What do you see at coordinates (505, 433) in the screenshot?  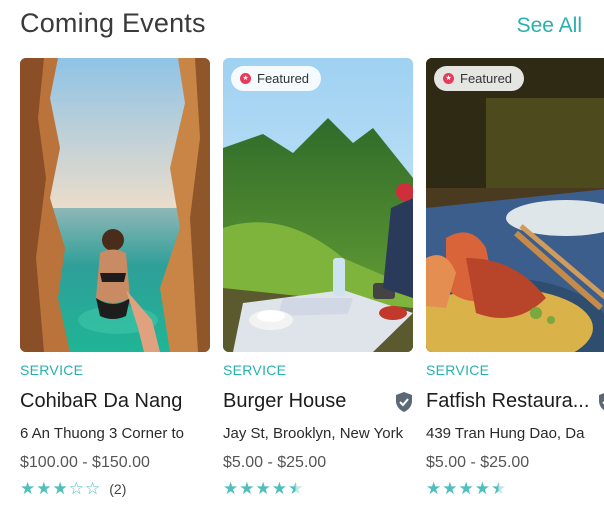 I see `event-address: 439 Tran Hung Dao, Da` at bounding box center [505, 433].